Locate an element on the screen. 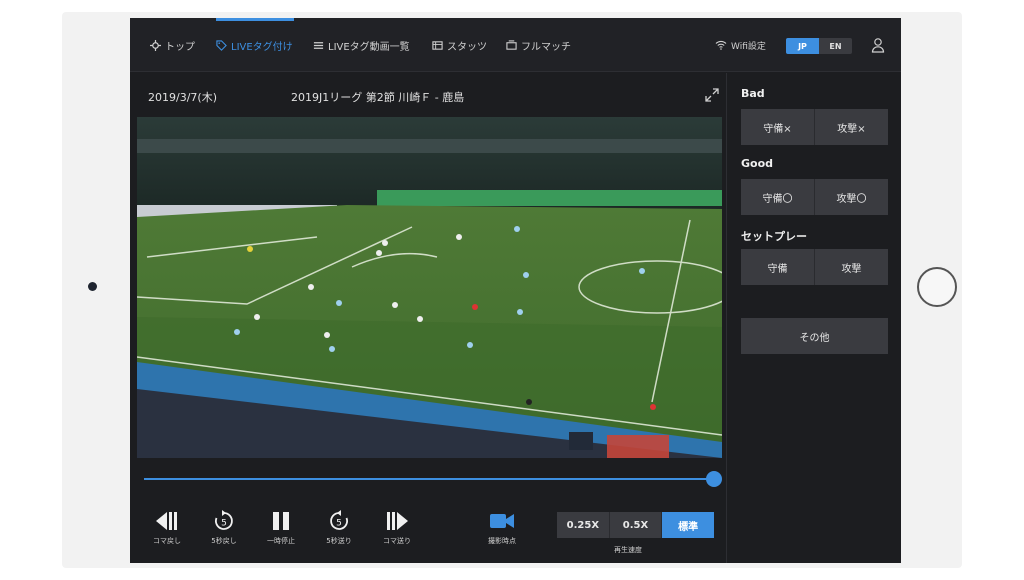 This screenshot has height=580, width=1024. match-title: 2019J1リーグ 第2節 川崎Ｆ - 鹿島 is located at coordinates (378, 97).